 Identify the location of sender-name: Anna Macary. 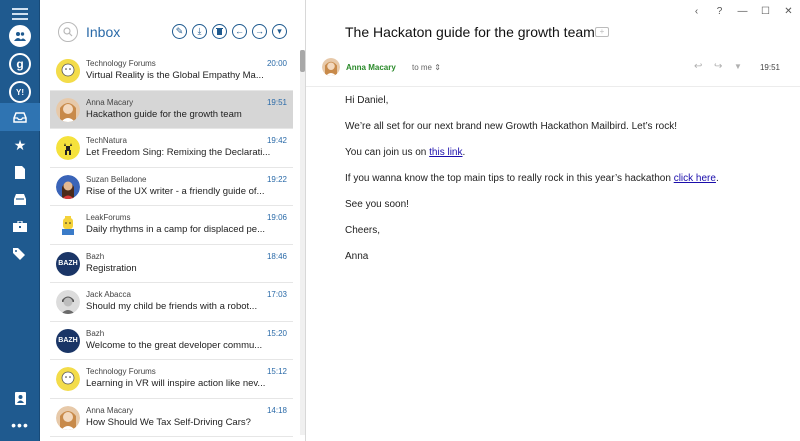
(371, 67).